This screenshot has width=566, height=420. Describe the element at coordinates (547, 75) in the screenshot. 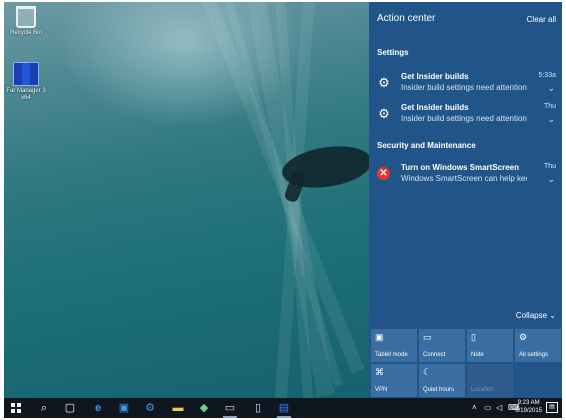

I see `notification-time: 5:33a` at that location.